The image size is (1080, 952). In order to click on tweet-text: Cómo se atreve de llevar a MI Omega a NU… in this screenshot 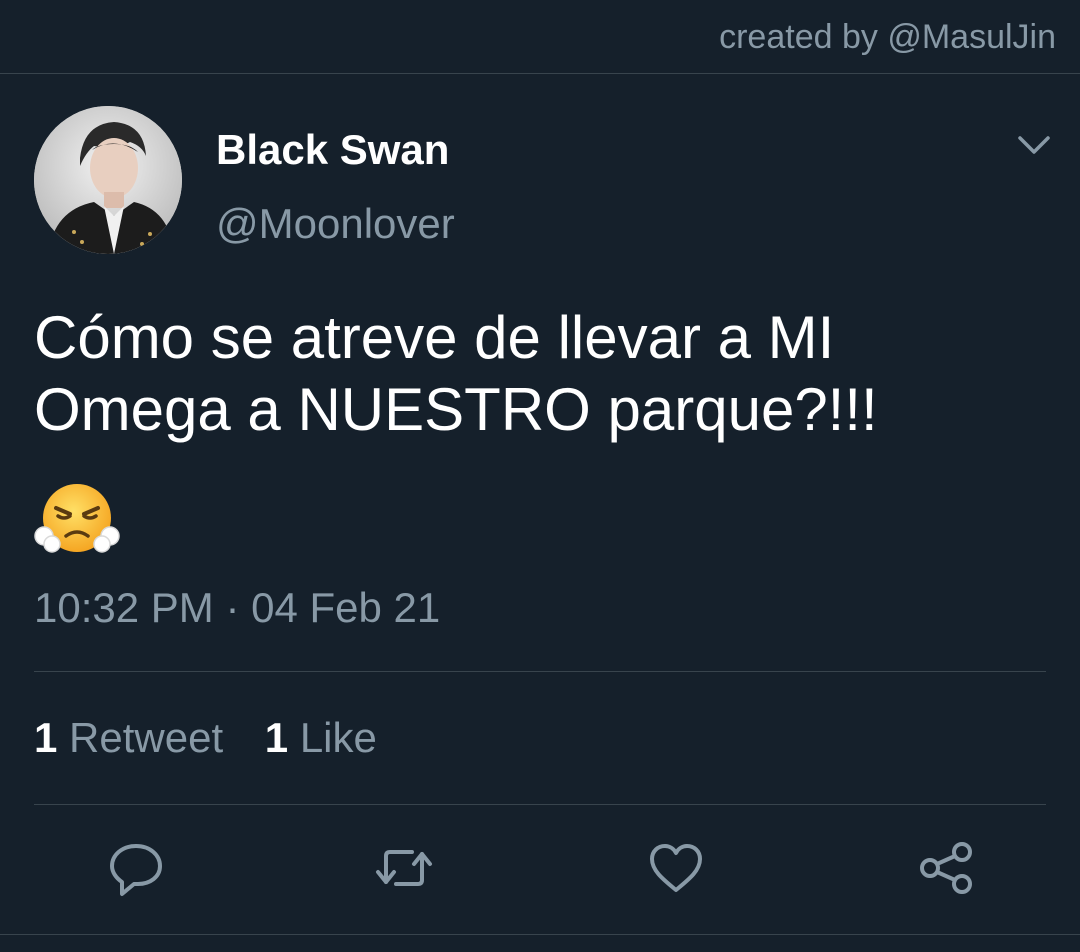, I will do `click(534, 374)`.